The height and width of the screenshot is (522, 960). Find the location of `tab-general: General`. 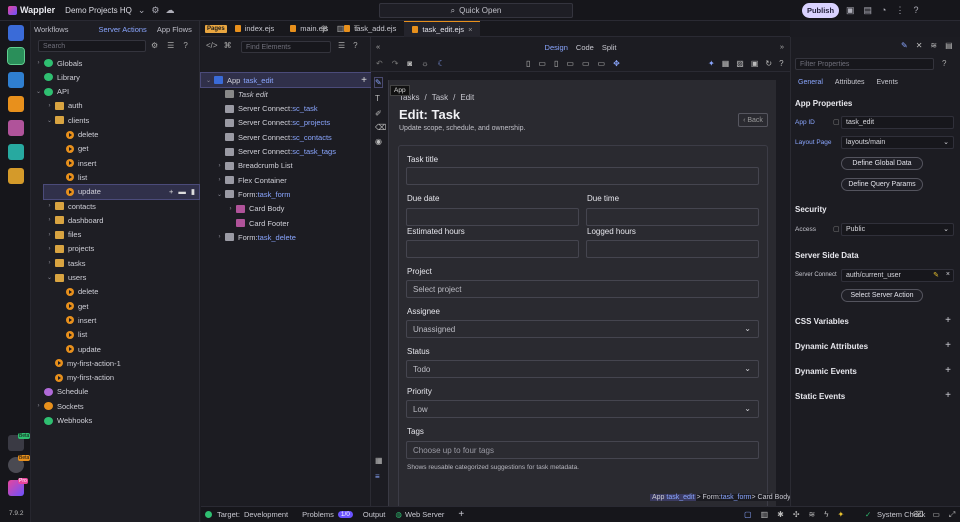

tab-general: General is located at coordinates (810, 82).